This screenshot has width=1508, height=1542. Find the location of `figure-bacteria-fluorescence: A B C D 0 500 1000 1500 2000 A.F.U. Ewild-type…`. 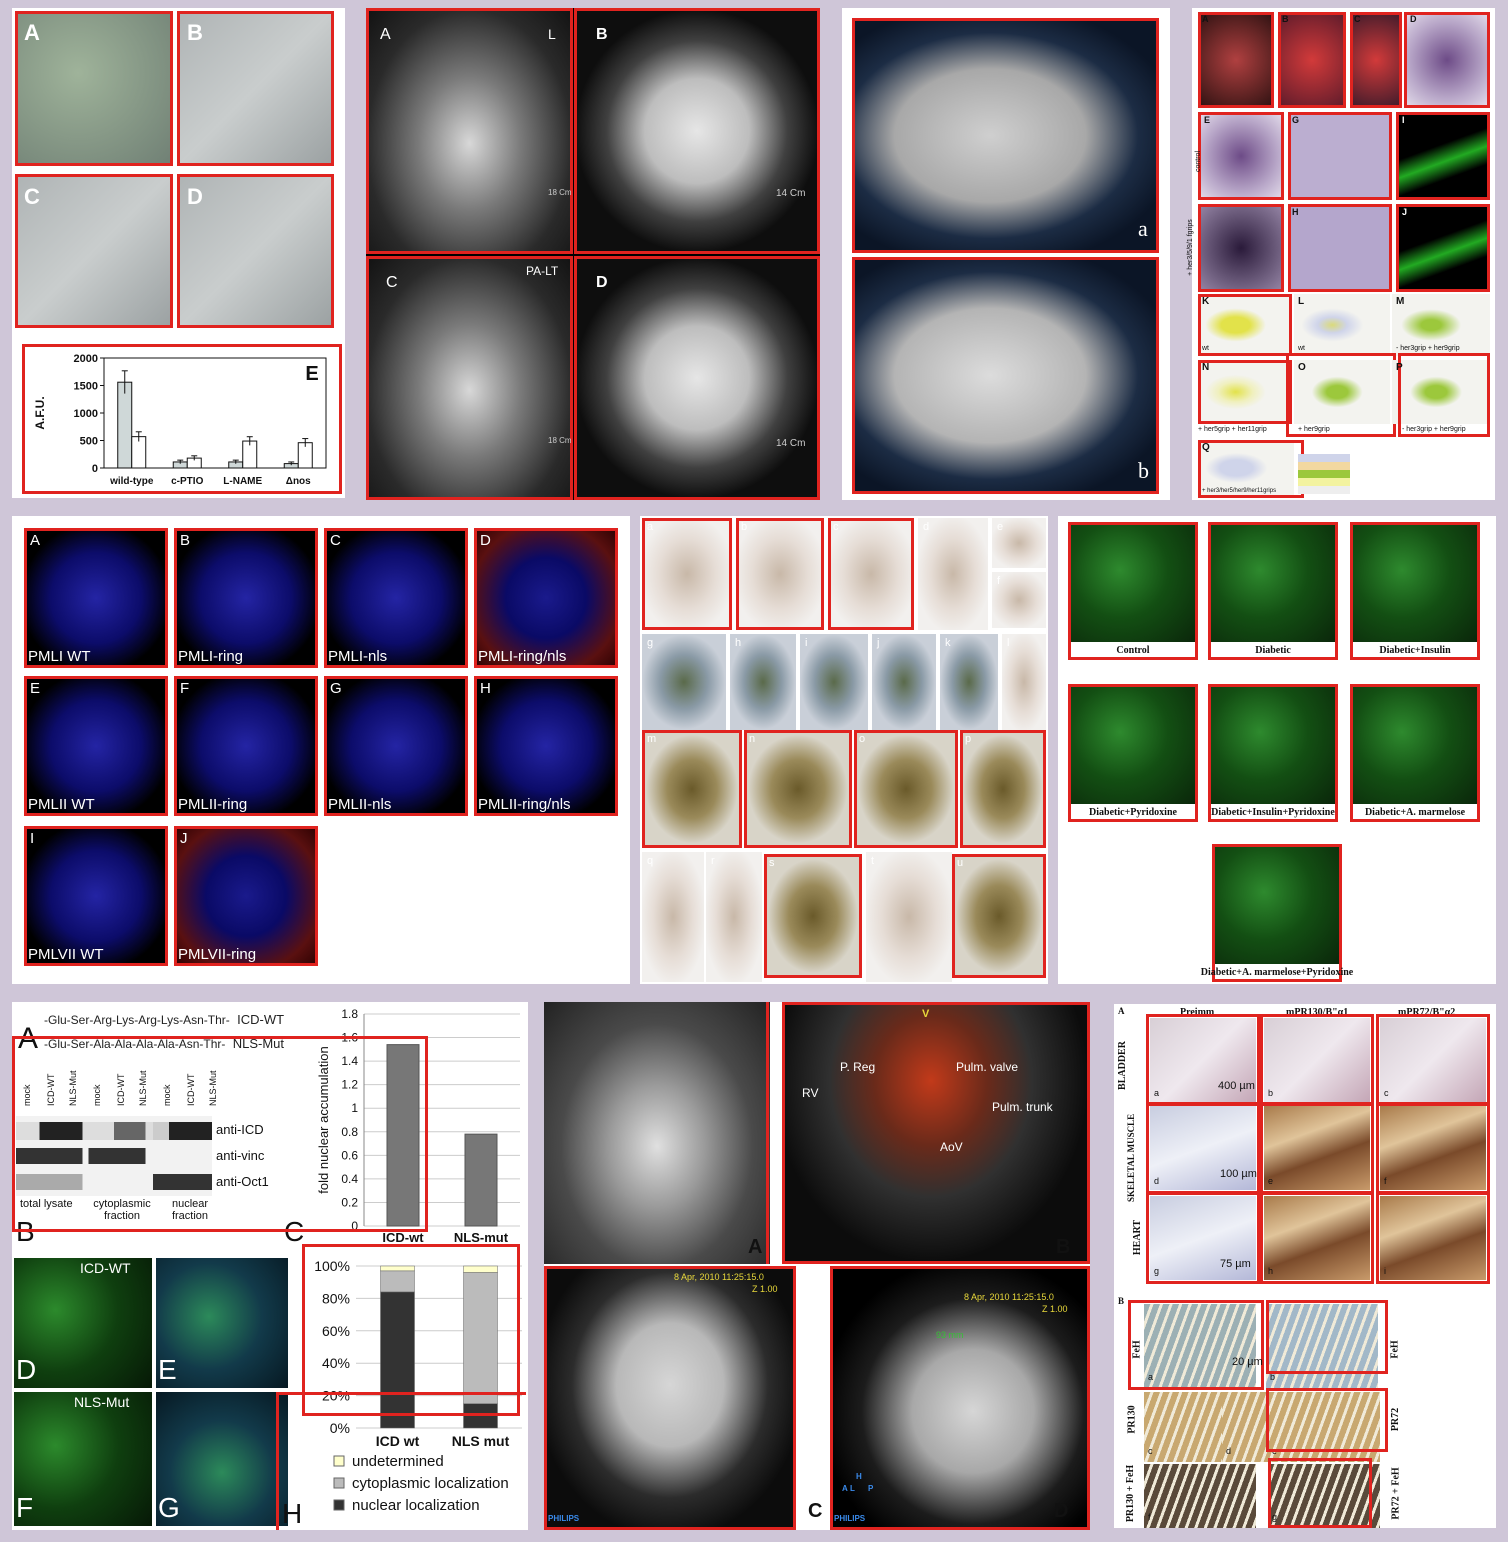

figure-bacteria-fluorescence: A B C D 0 500 1000 1500 2000 A.F.U. Ewild-type… is located at coordinates (178, 253).